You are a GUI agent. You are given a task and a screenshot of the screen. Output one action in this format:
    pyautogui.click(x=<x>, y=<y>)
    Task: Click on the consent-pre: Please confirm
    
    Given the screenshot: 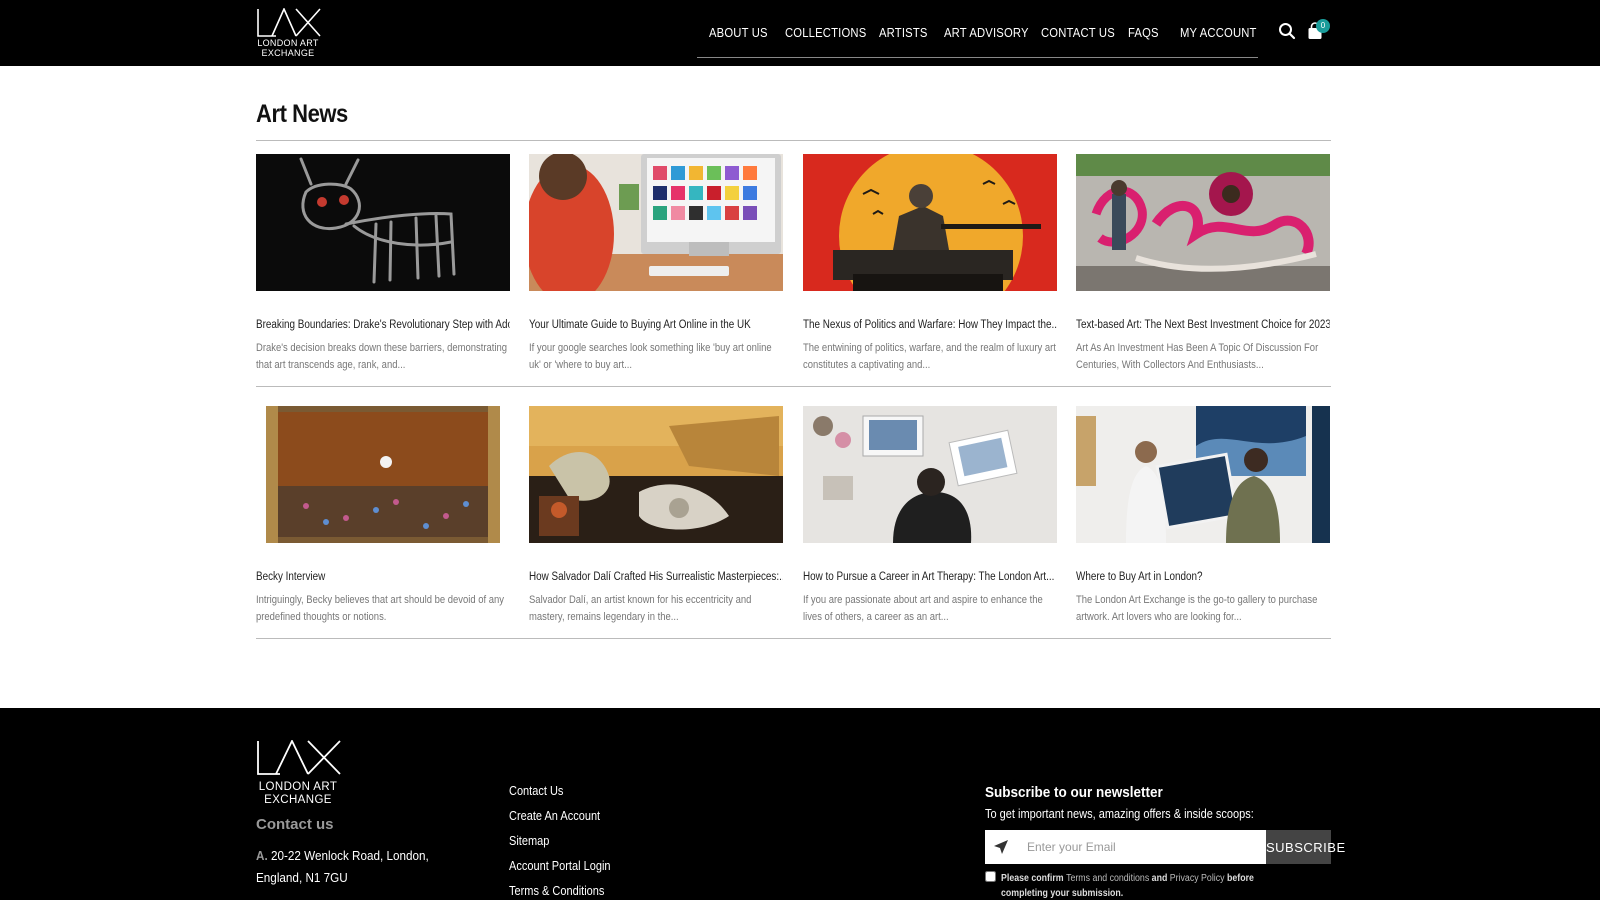 What is the action you would take?
    pyautogui.click(x=1032, y=878)
    